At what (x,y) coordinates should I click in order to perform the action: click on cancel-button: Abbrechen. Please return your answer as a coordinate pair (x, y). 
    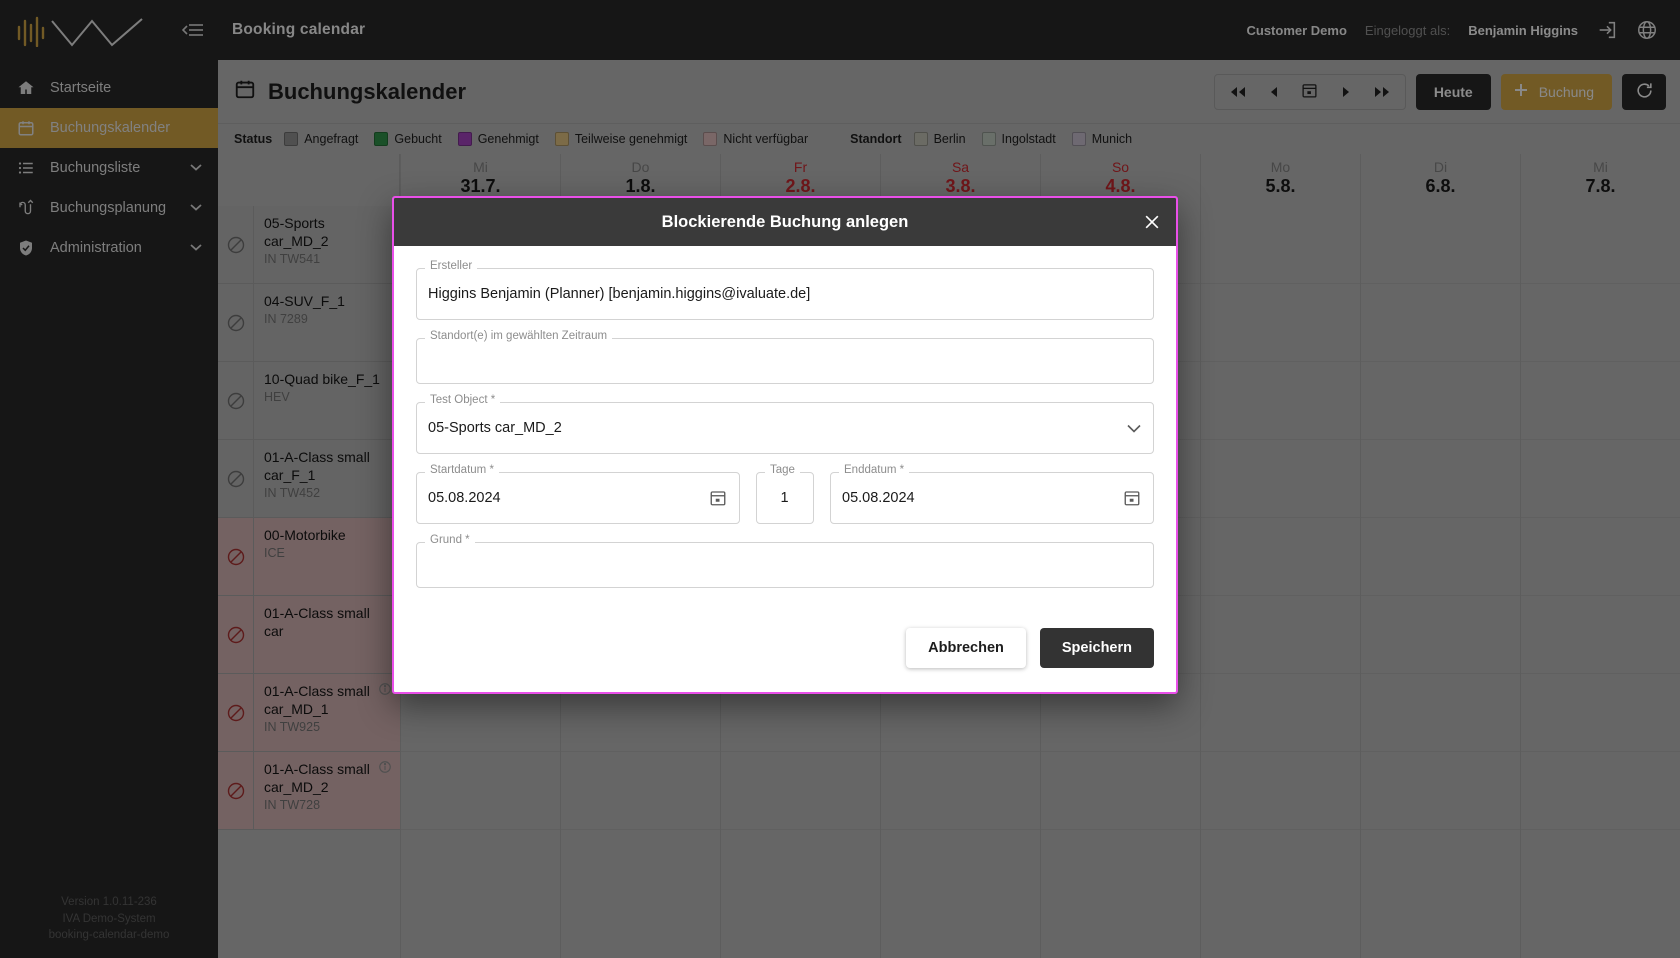
    Looking at the image, I should click on (966, 648).